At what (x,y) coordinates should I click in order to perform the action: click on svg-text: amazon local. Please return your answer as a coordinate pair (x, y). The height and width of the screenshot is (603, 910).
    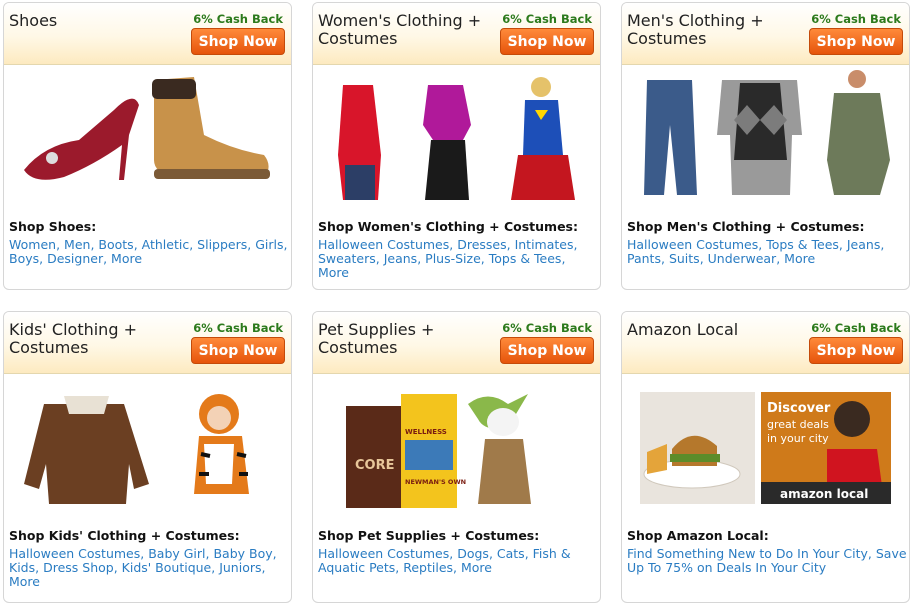
    Looking at the image, I should click on (824, 494).